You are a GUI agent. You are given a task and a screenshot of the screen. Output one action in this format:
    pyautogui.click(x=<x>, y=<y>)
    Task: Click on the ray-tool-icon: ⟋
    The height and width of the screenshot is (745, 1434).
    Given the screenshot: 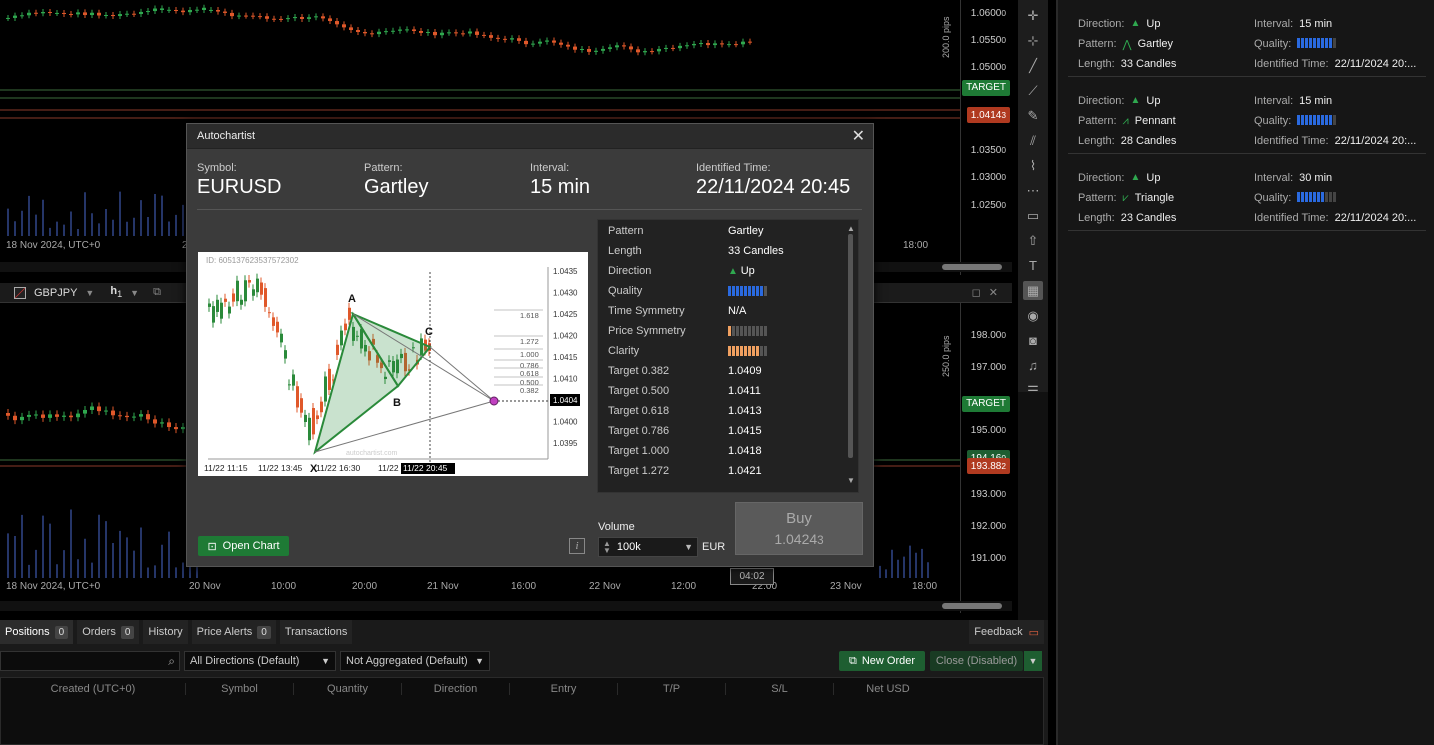 What is the action you would take?
    pyautogui.click(x=1033, y=90)
    